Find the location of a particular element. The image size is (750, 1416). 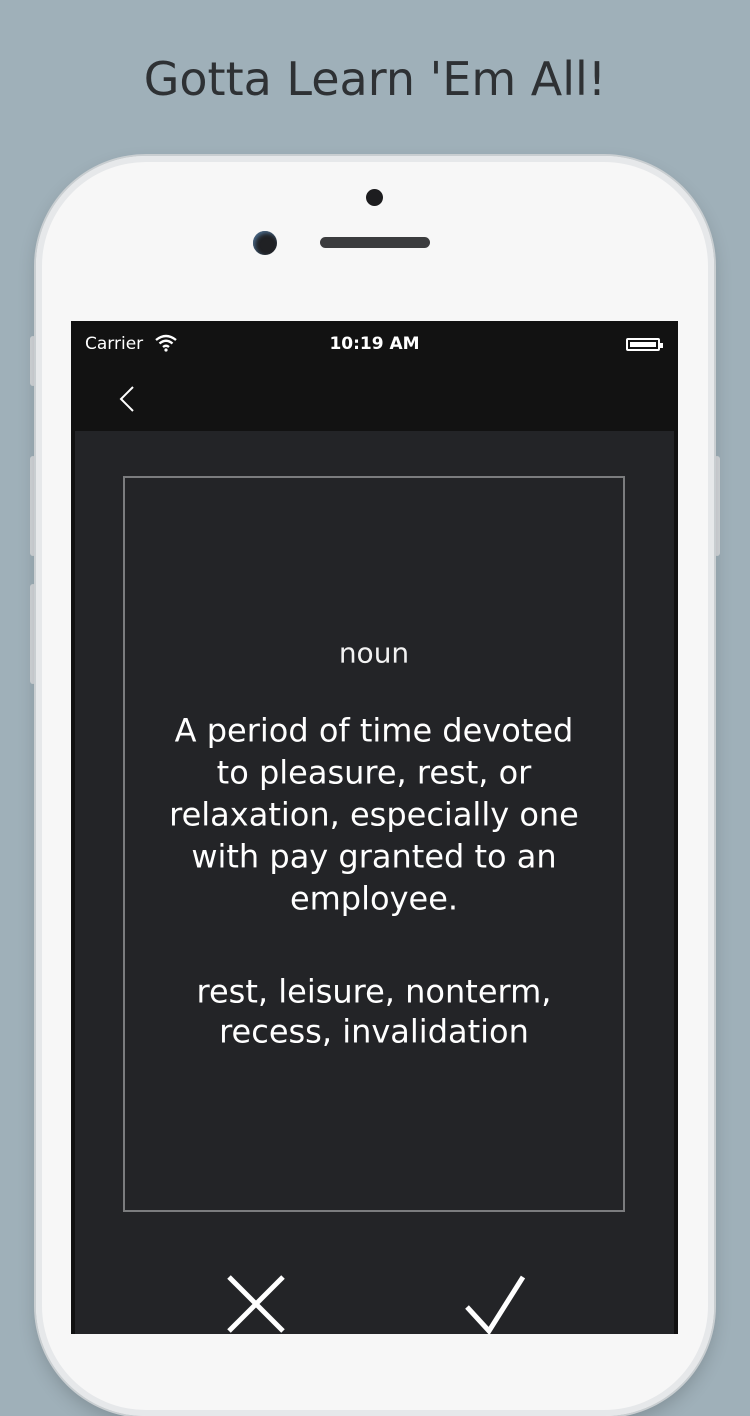

checkmark-icon is located at coordinates (495, 1305).